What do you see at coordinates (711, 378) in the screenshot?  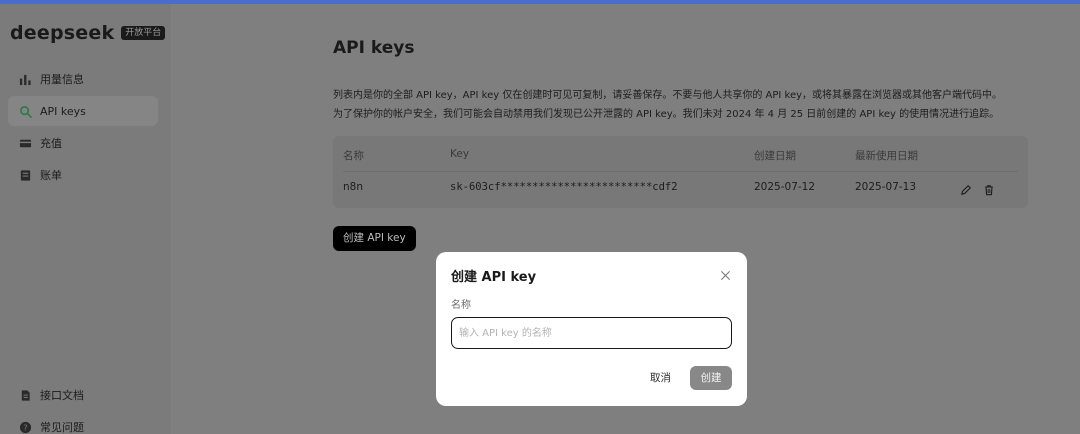 I see `create-button: 创建` at bounding box center [711, 378].